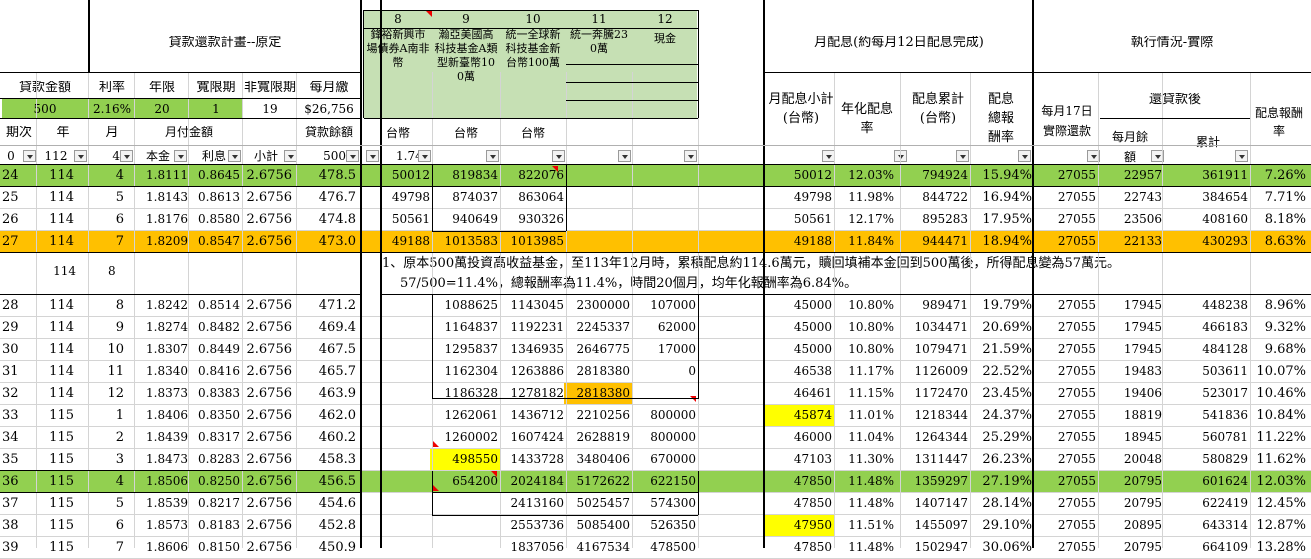 This screenshot has height=559, width=1311. Describe the element at coordinates (19, 175) in the screenshot. I see `cell-p: 24` at that location.